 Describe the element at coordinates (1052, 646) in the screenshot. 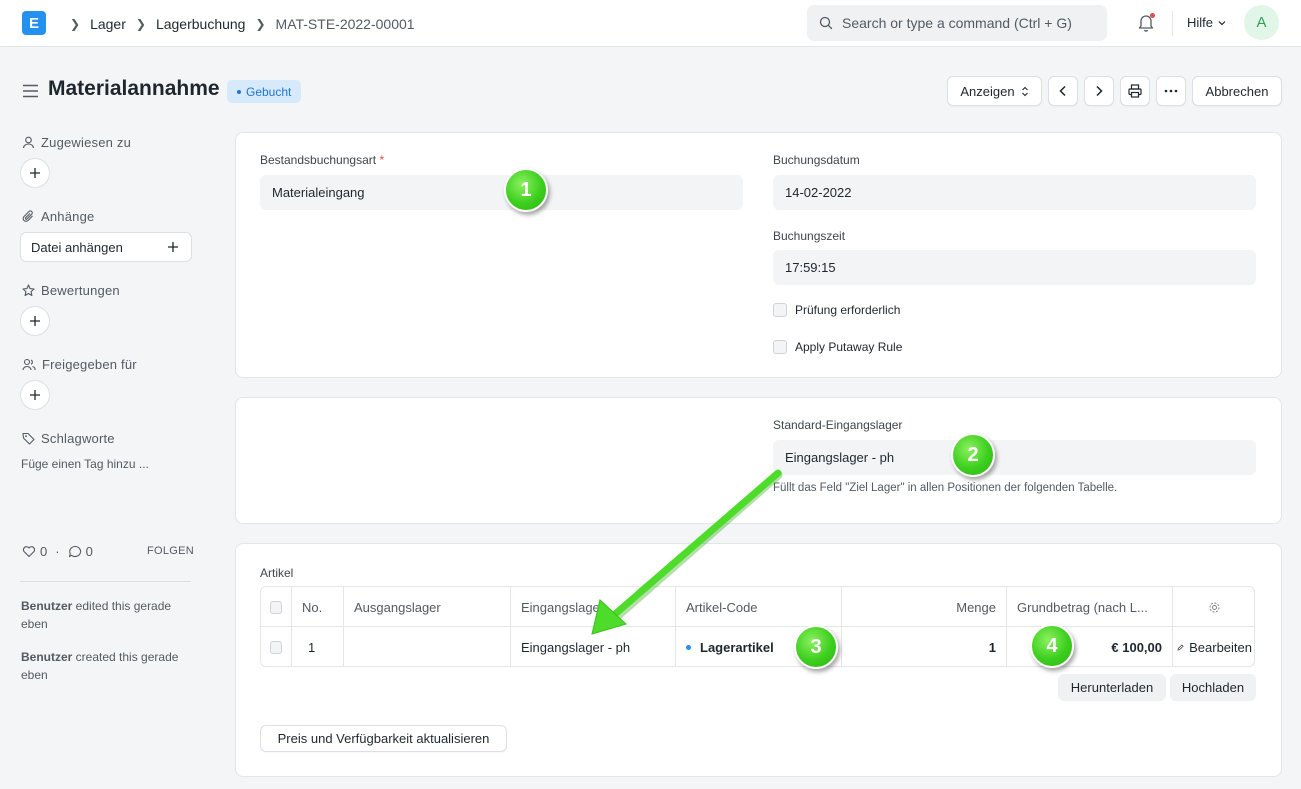

I see `annotation-marker-4: 4` at that location.